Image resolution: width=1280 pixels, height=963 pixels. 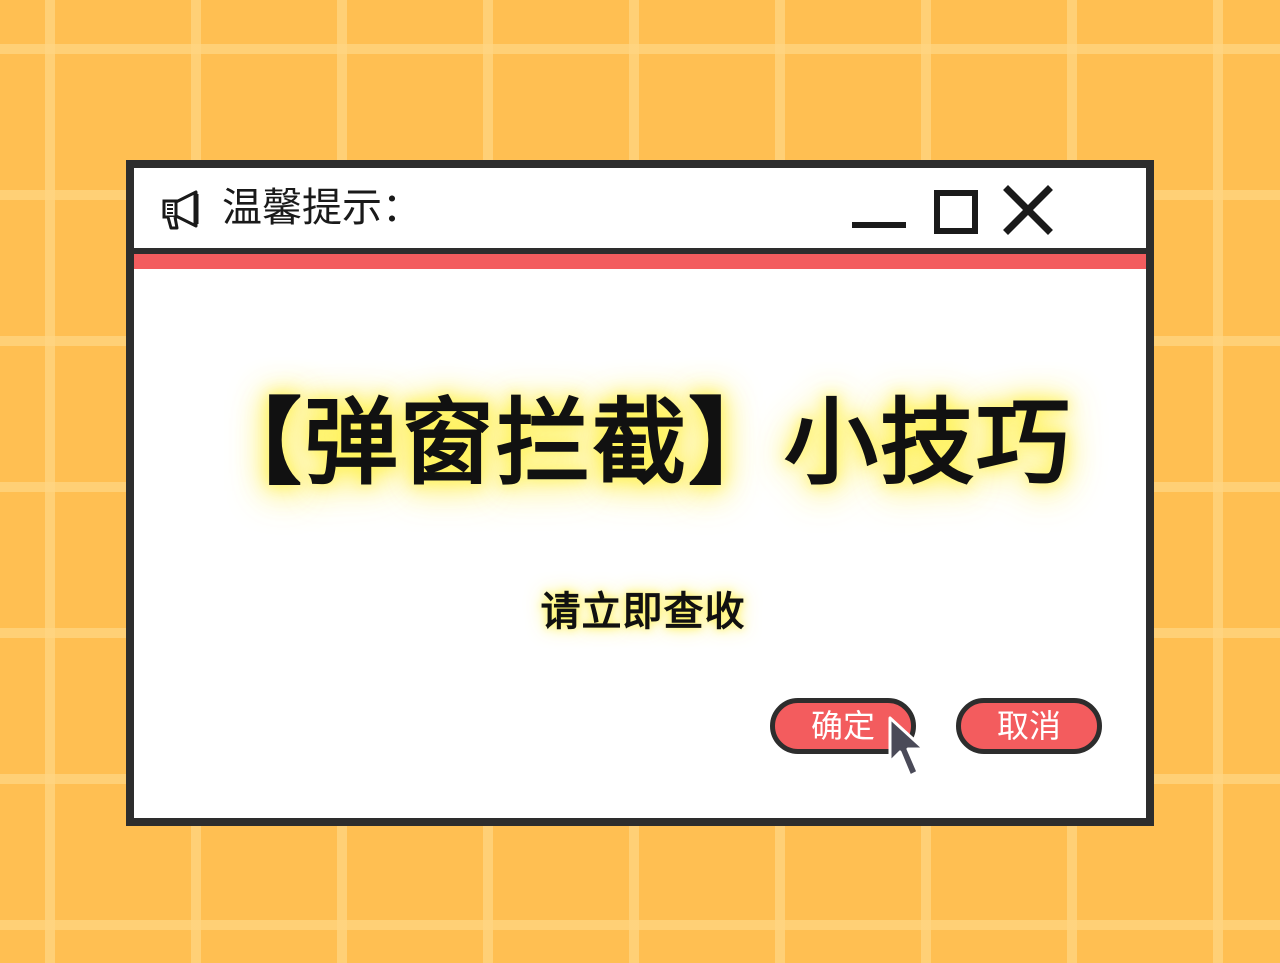 I want to click on close-button, so click(x=1028, y=210).